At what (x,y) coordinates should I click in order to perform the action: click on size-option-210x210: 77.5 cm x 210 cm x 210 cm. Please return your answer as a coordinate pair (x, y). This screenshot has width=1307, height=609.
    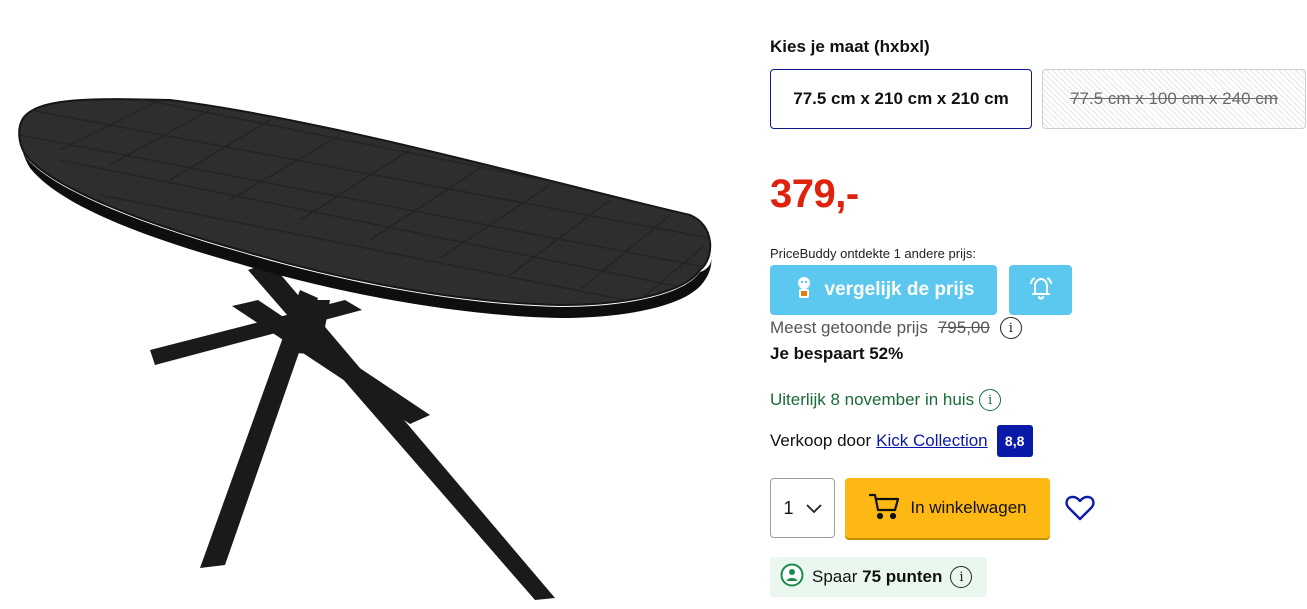
    Looking at the image, I should click on (901, 99).